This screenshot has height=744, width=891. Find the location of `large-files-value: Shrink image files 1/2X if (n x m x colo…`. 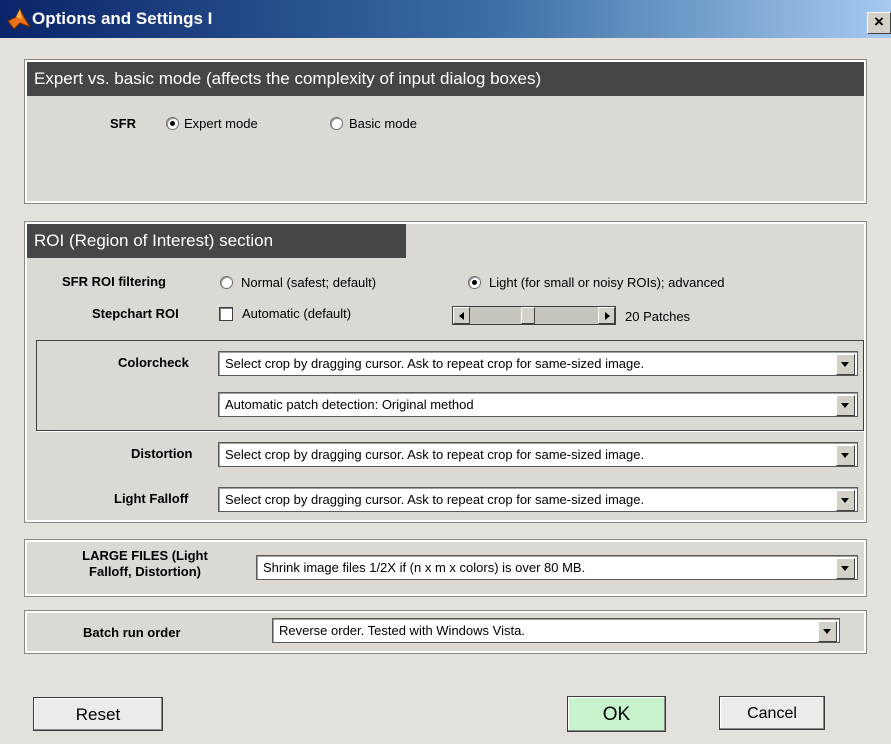

large-files-value: Shrink image files 1/2X if (n x m x colo… is located at coordinates (424, 567).